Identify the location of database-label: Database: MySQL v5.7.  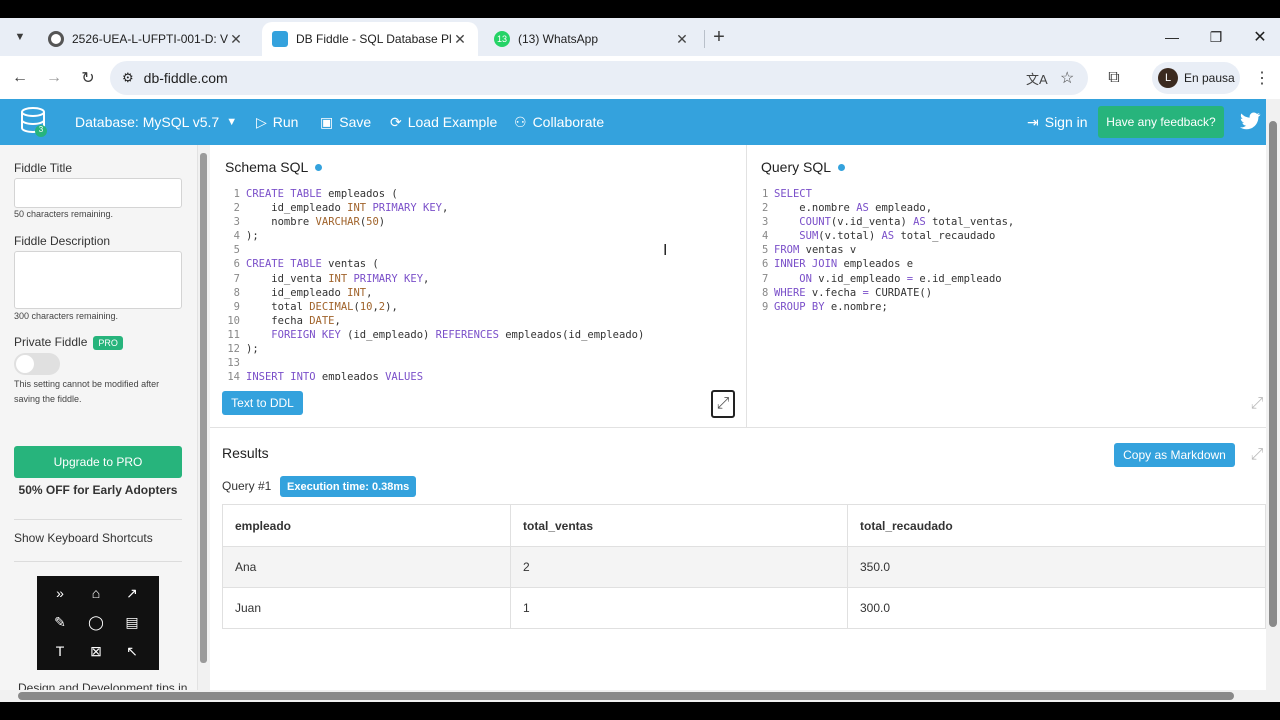
(147, 122).